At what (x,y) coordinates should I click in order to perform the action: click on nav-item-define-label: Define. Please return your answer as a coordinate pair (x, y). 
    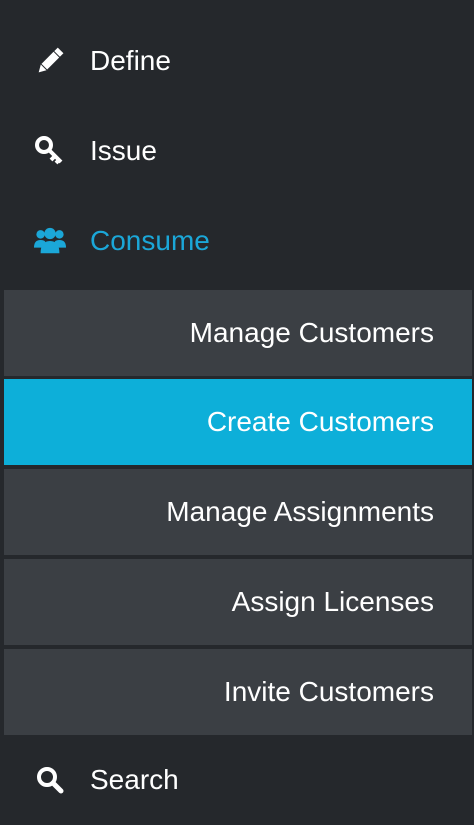
    Looking at the image, I should click on (130, 60).